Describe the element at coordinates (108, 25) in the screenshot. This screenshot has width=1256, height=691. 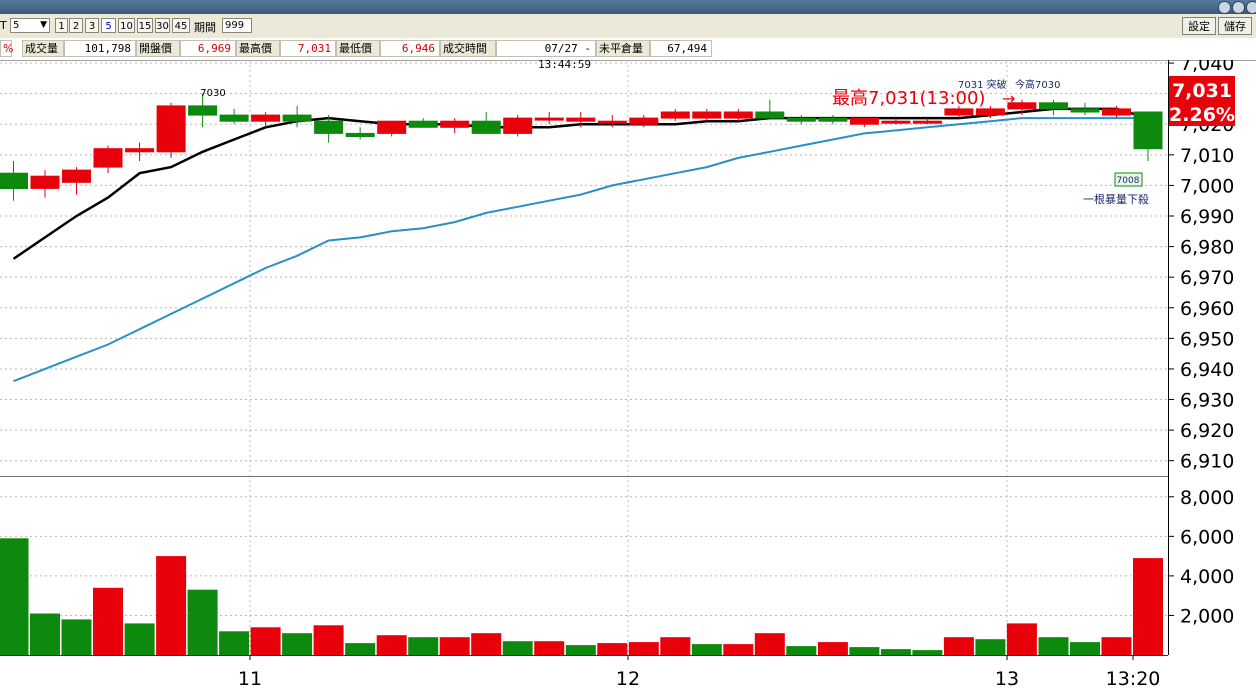
I see `interval-button-5: 5` at that location.